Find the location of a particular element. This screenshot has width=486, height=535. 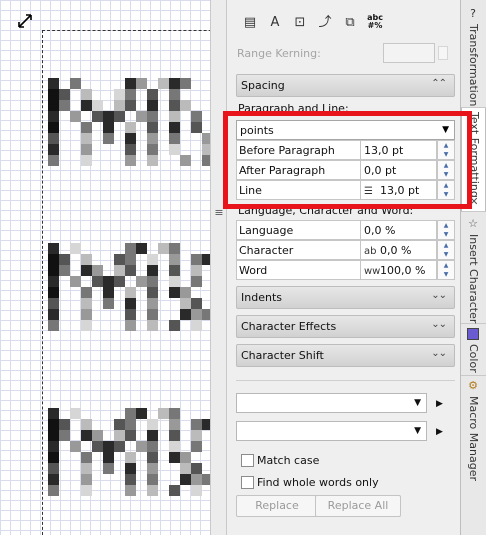

color-swatch-icon is located at coordinates (473, 334).